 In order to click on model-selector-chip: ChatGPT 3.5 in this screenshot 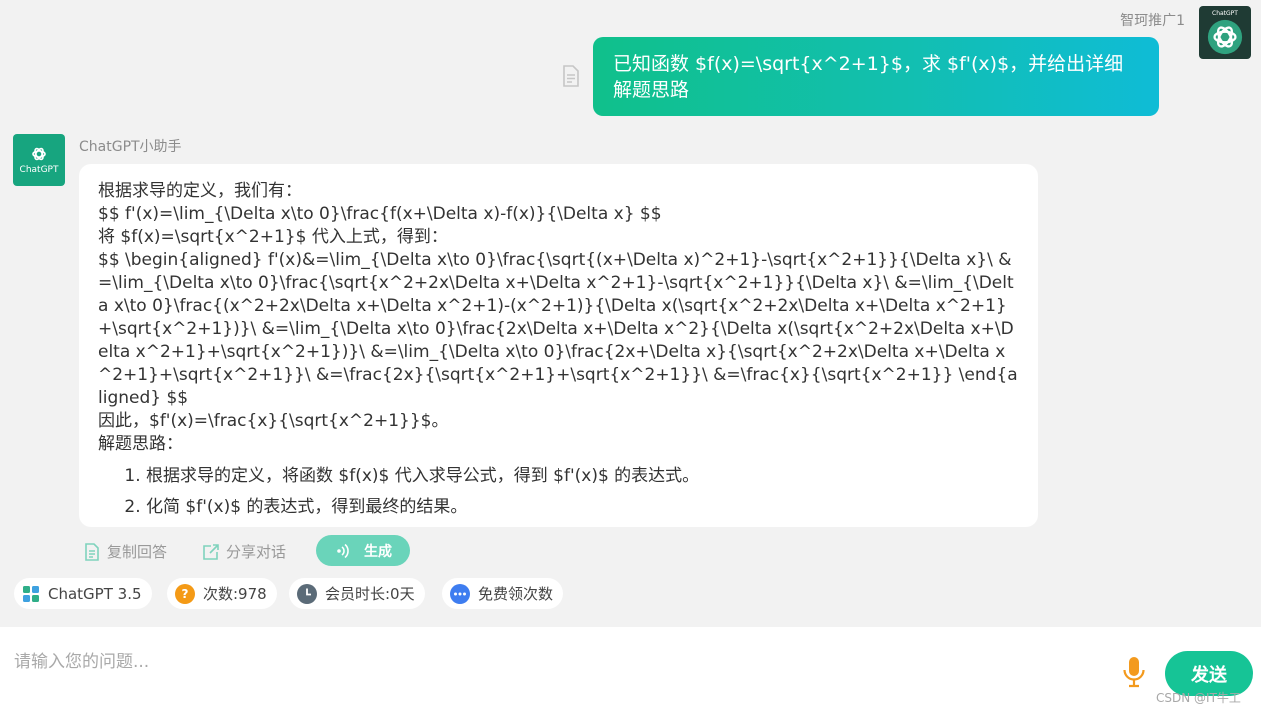, I will do `click(83, 593)`.